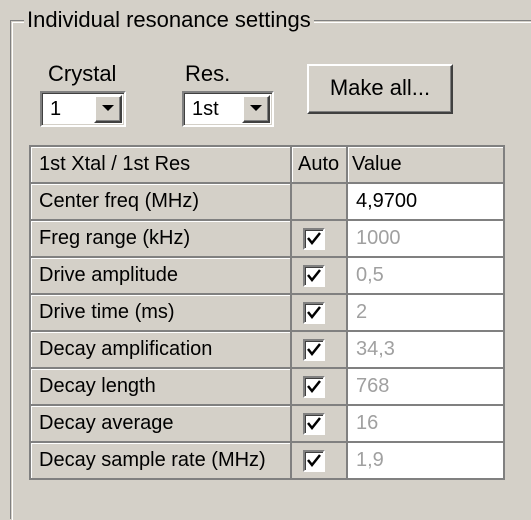 The image size is (531, 520). Describe the element at coordinates (160, 461) in the screenshot. I see `parameter-label: Decay sample rate (MHz)` at that location.